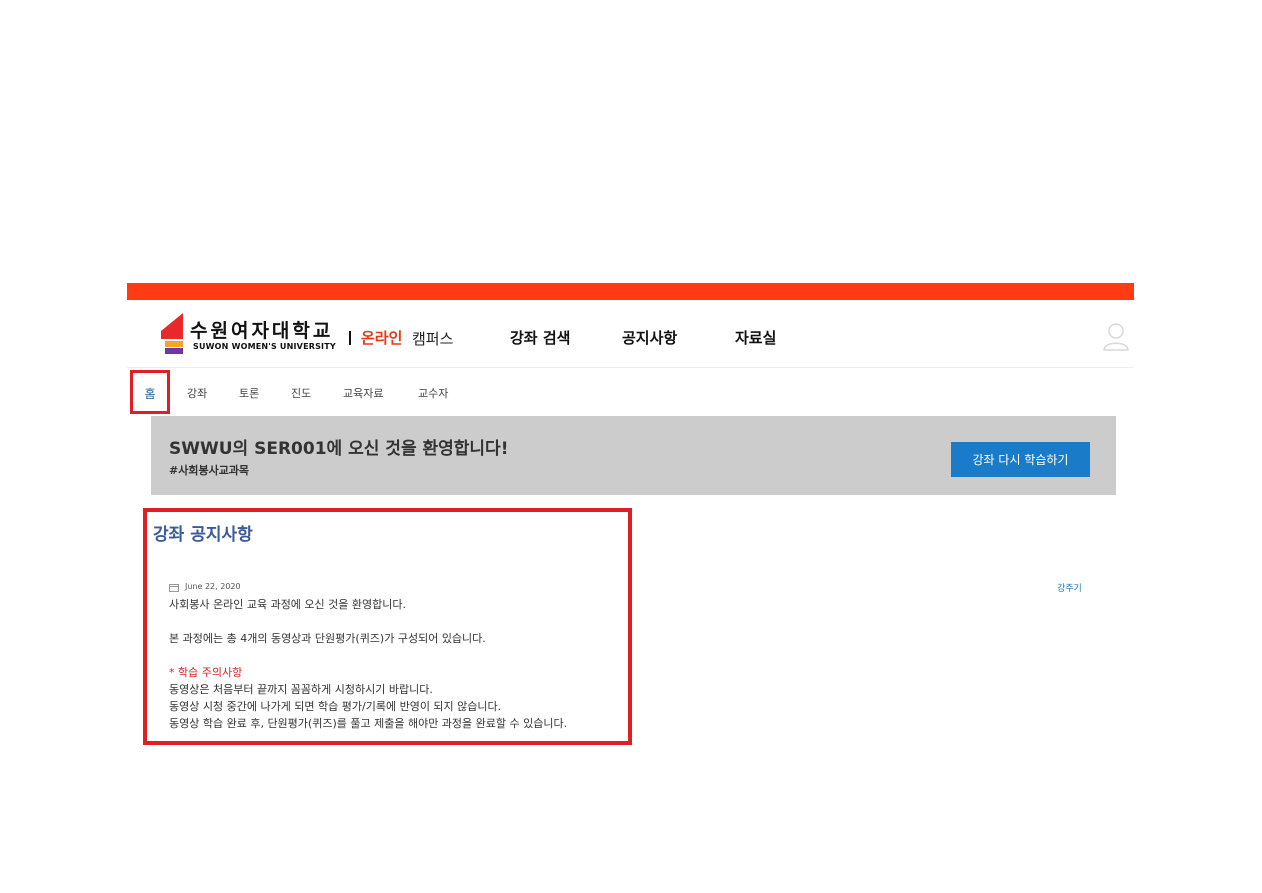 Image resolution: width=1262 pixels, height=893 pixels. Describe the element at coordinates (382, 338) in the screenshot. I see `online-label: 온라인` at that location.